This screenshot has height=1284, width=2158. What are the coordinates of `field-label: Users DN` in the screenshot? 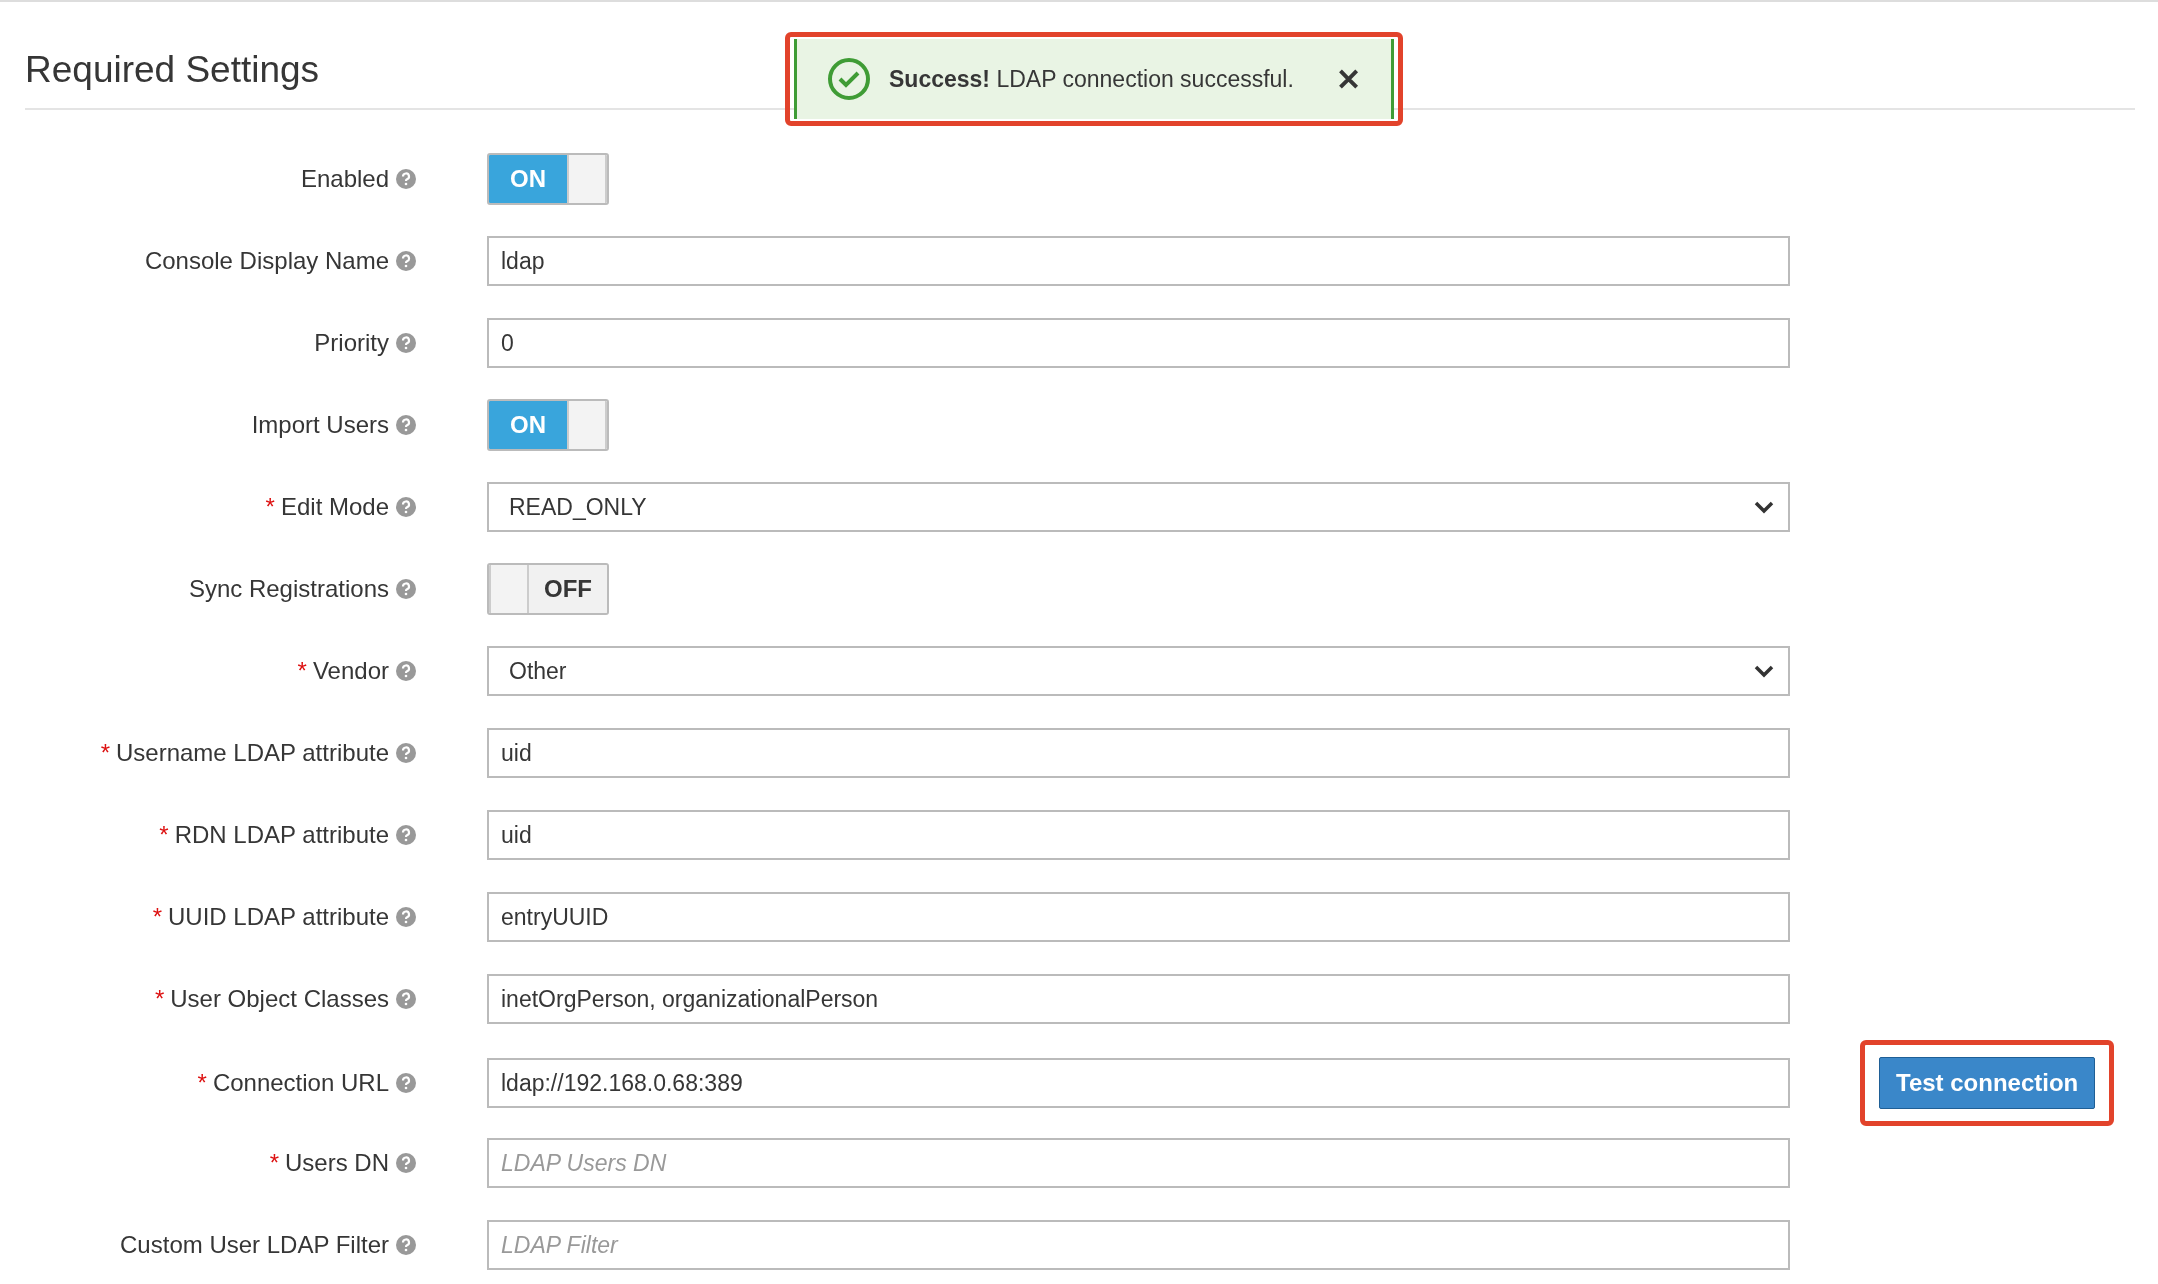 It's located at (337, 1163).